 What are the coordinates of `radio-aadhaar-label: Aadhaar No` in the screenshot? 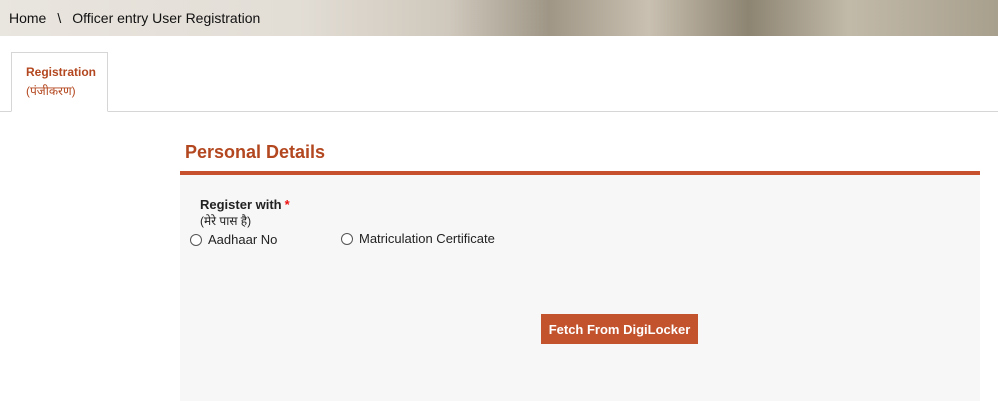 It's located at (243, 239).